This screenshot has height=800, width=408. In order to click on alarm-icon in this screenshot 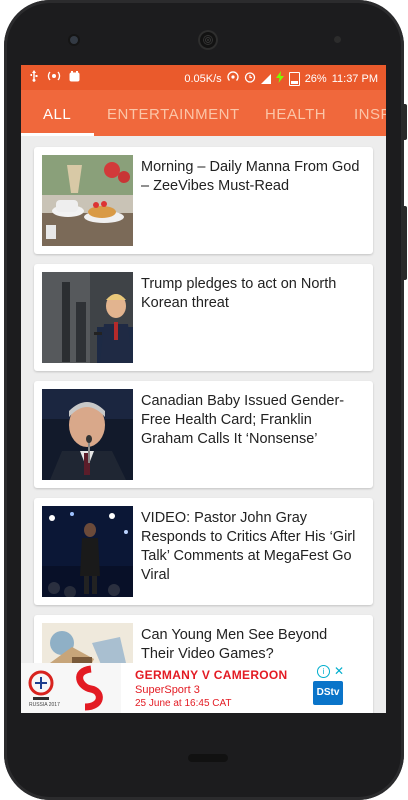, I will do `click(250, 78)`.